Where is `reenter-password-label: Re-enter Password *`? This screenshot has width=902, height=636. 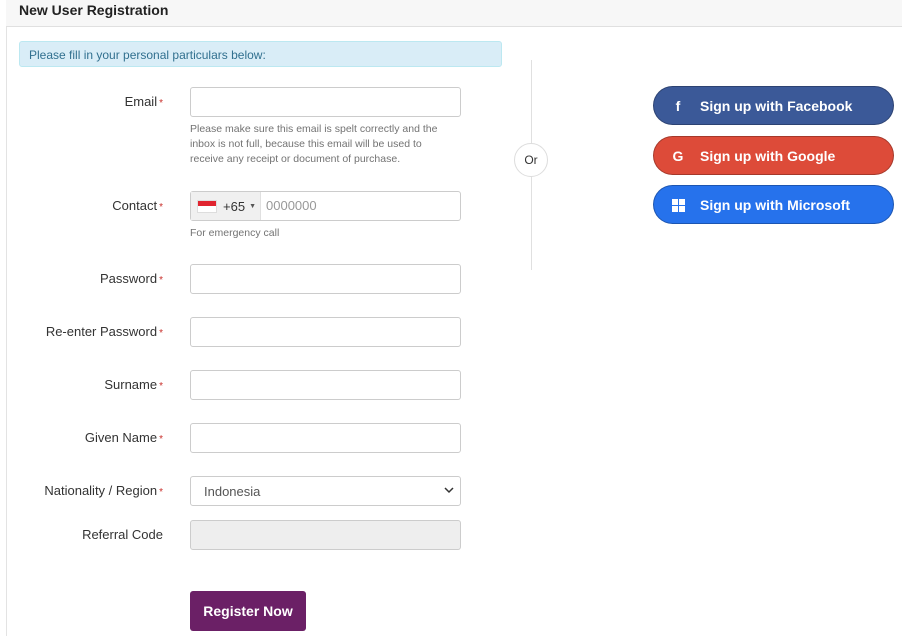 reenter-password-label: Re-enter Password * is located at coordinates (104, 331).